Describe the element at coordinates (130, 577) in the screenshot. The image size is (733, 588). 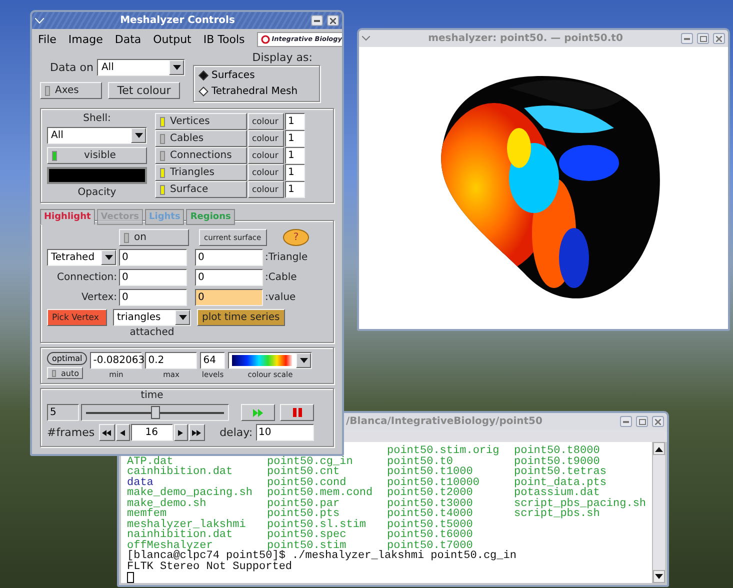
I see `cursor-icon` at that location.